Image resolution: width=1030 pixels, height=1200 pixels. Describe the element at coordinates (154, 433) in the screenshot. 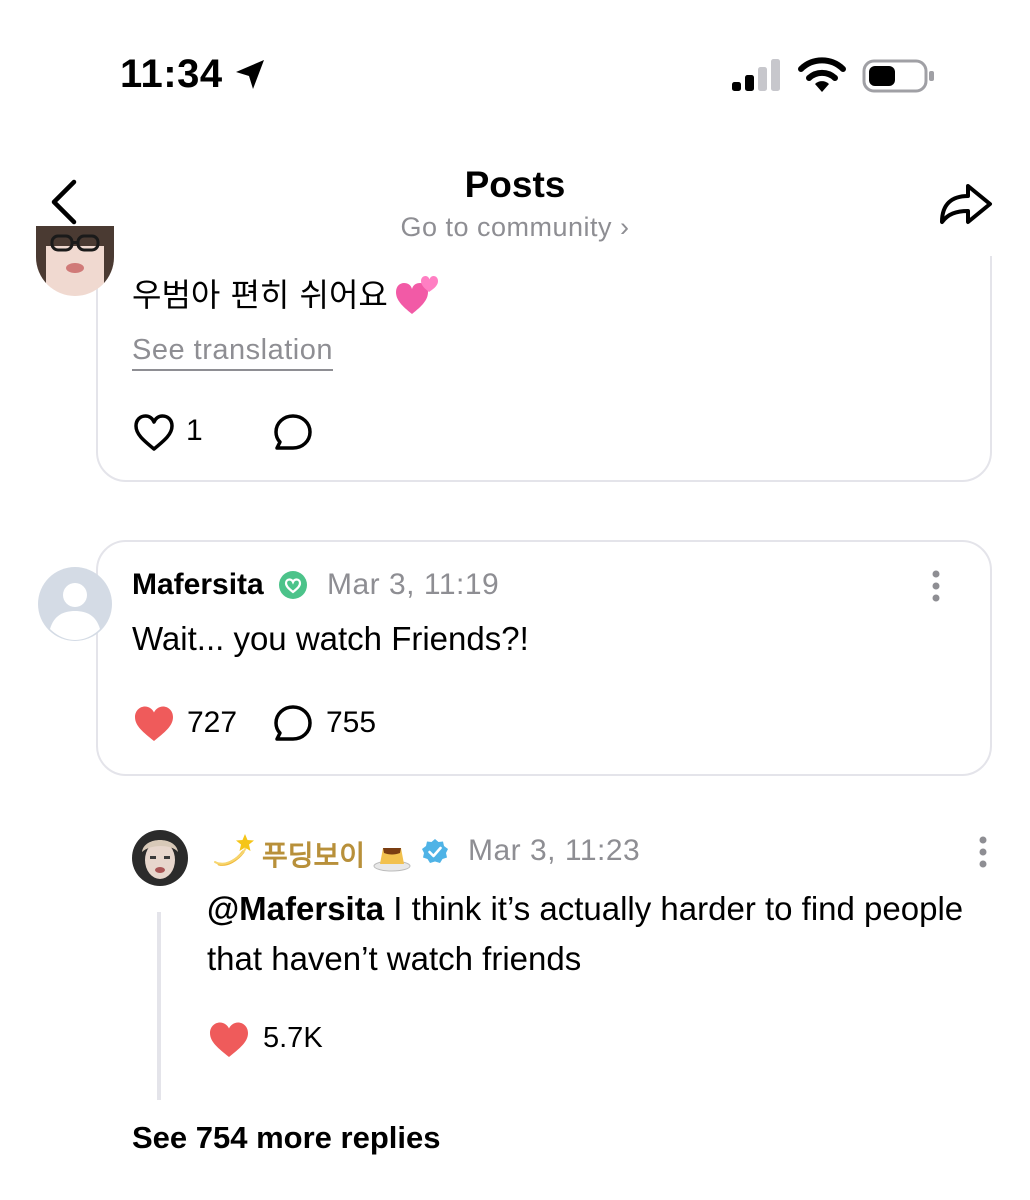

I see `like-heart-outline-icon` at that location.